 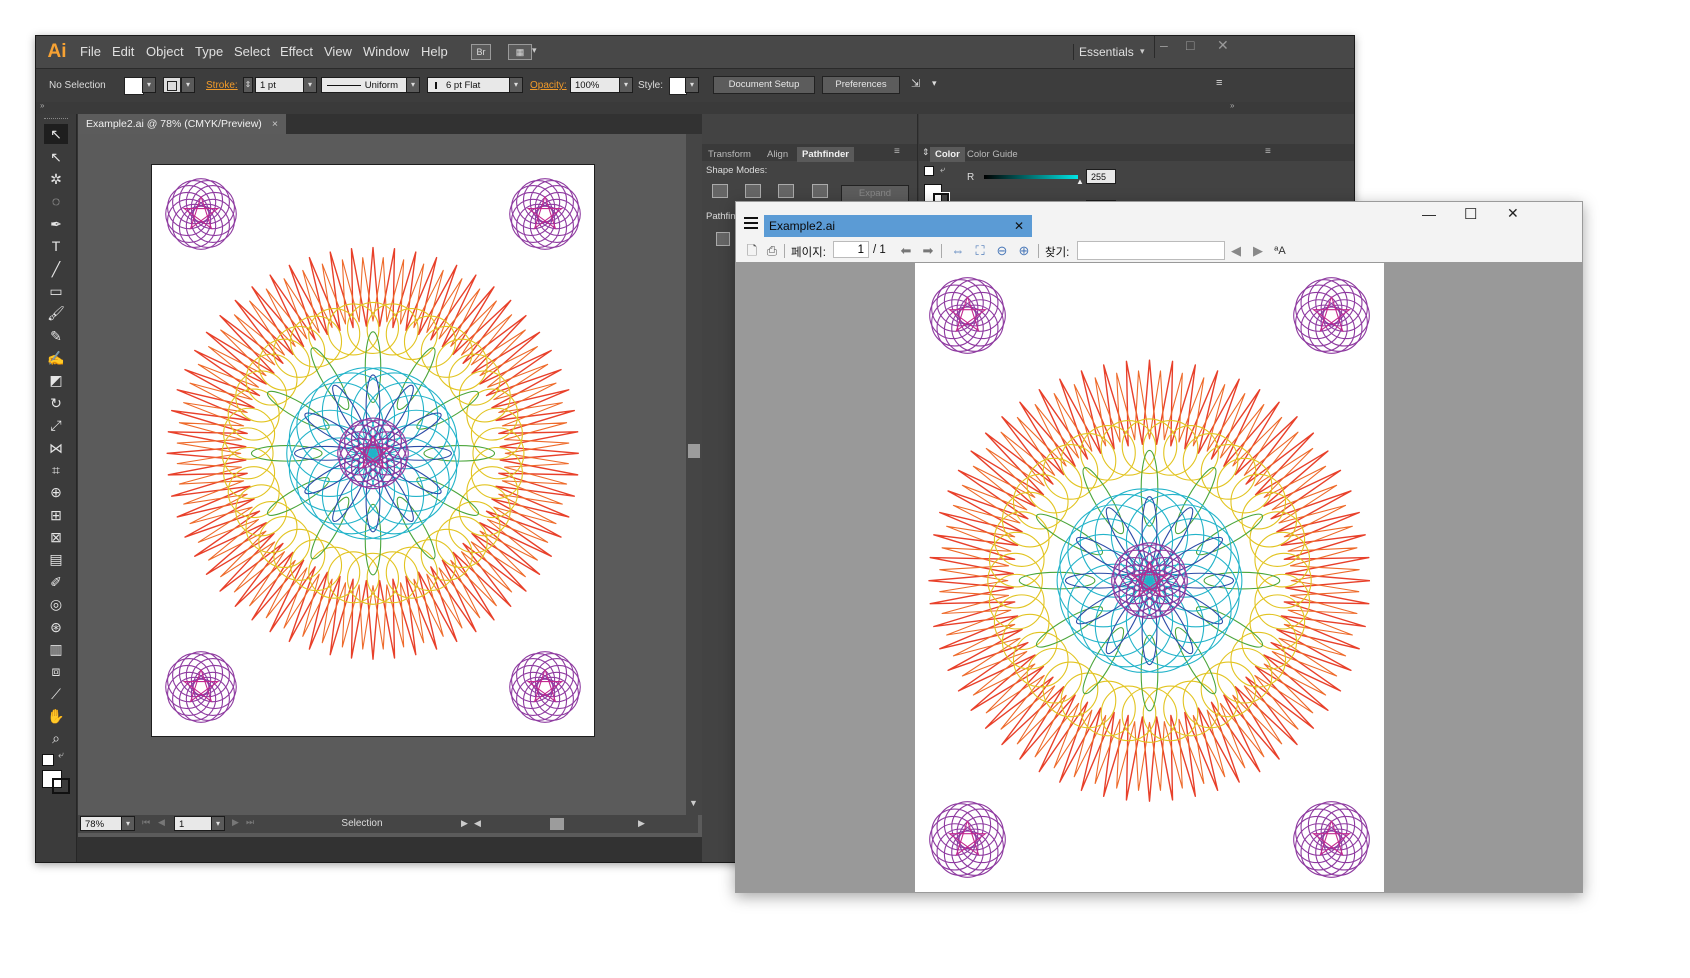 I want to click on collapse-tools-icon: », so click(x=42, y=105).